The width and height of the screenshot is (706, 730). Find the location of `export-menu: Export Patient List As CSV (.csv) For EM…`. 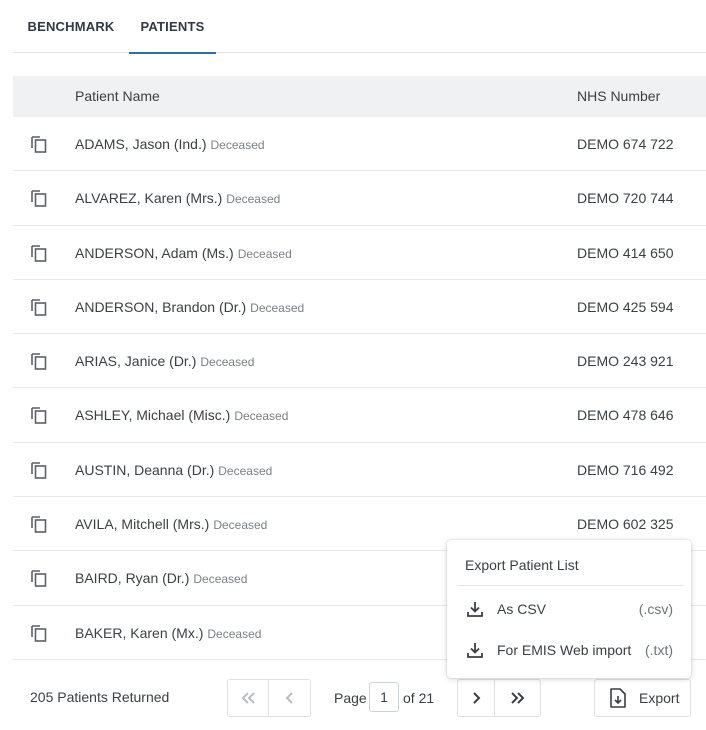

export-menu: Export Patient List As CSV (.csv) For EM… is located at coordinates (569, 609).